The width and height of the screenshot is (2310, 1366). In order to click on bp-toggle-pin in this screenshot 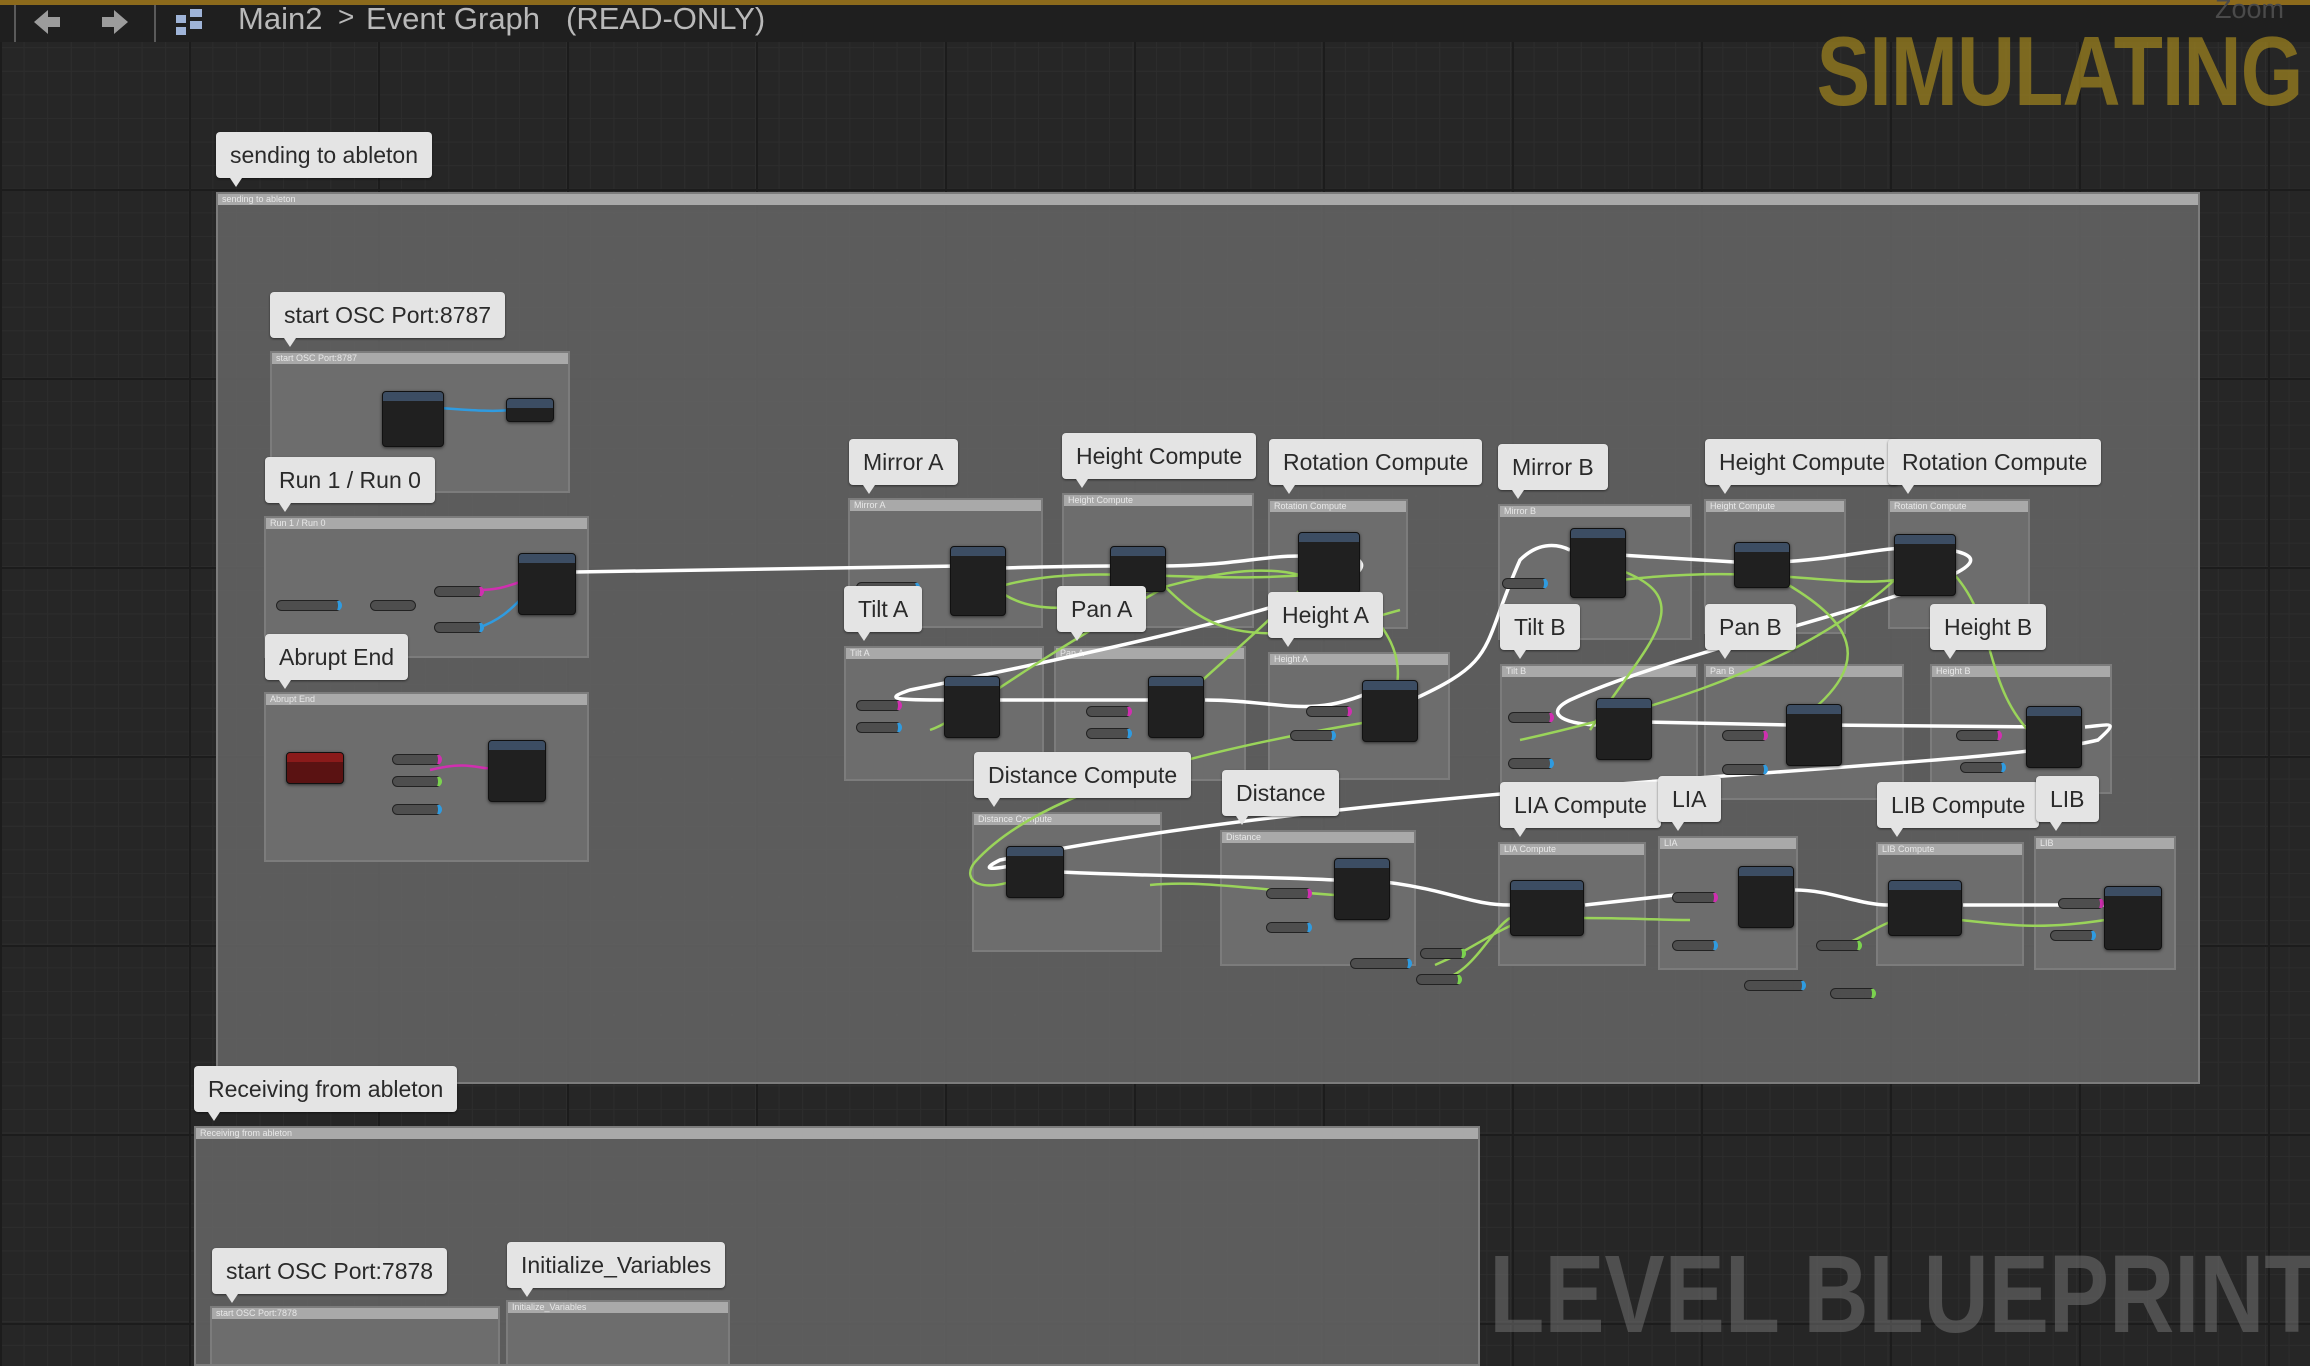, I will do `click(309, 605)`.